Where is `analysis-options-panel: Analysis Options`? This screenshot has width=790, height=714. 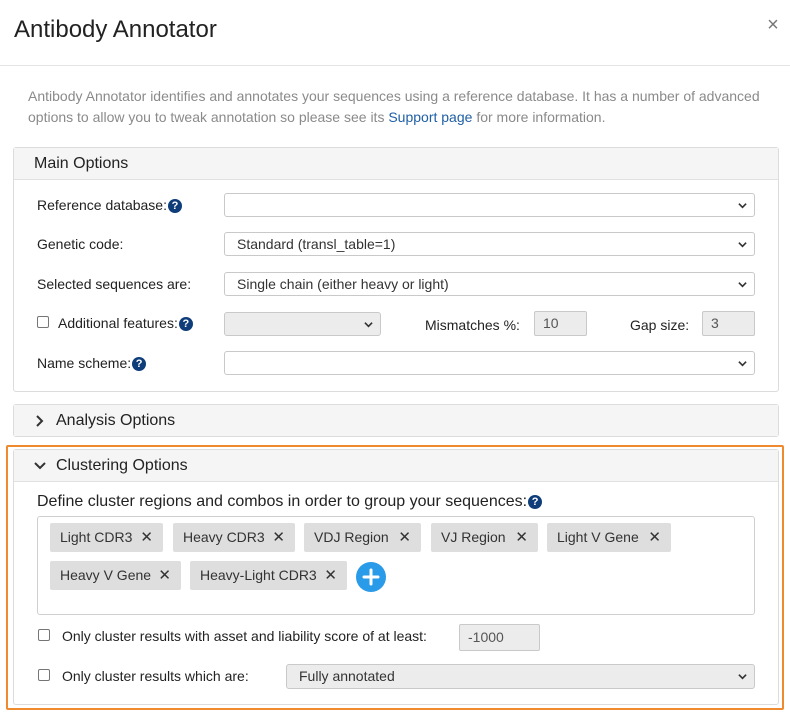
analysis-options-panel: Analysis Options is located at coordinates (396, 420).